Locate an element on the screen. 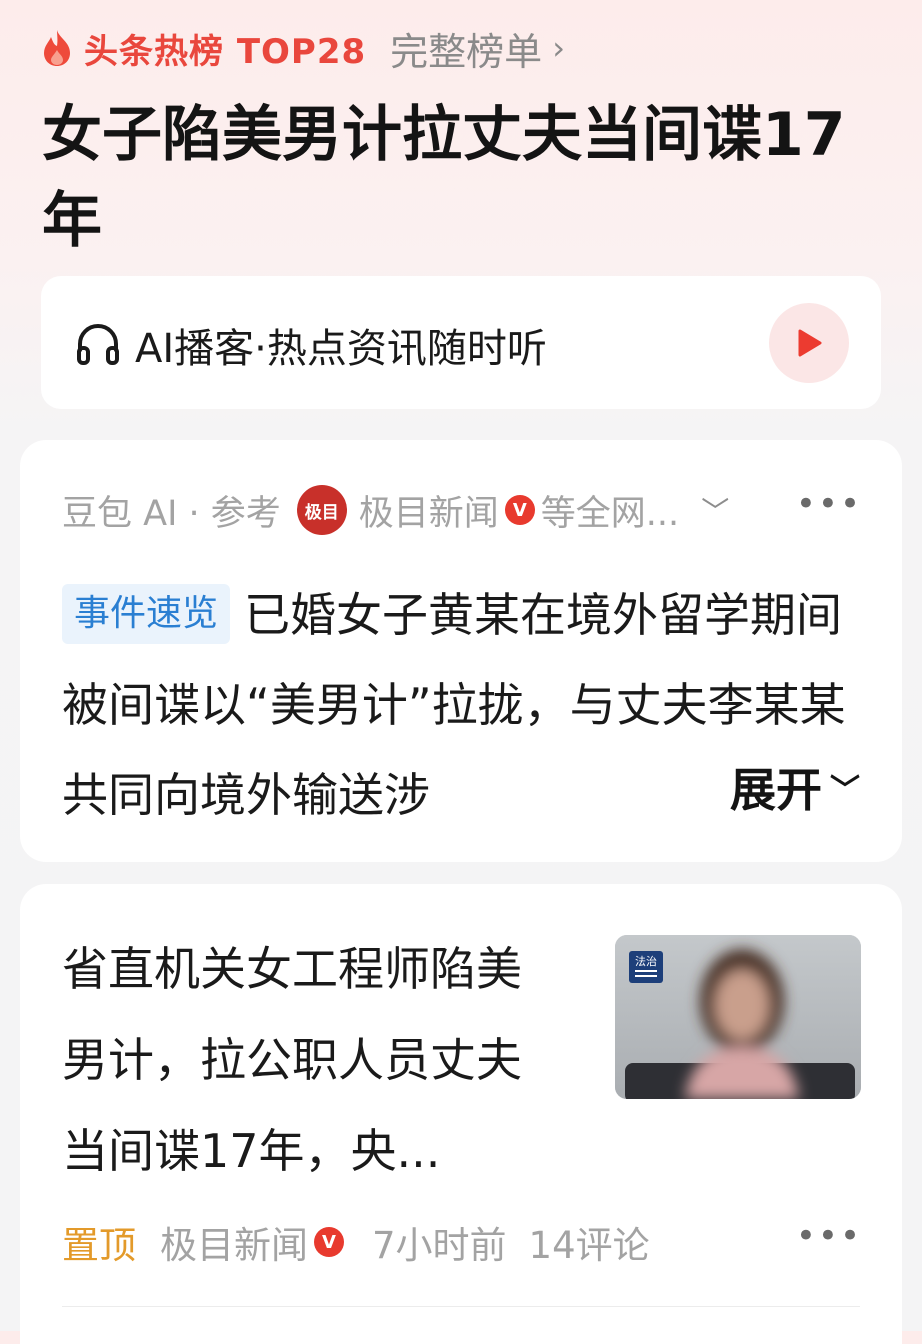 Image resolution: width=922 pixels, height=1344 pixels. ai-podcast-bar: AI播客·热点资讯随时听 is located at coordinates (461, 342).